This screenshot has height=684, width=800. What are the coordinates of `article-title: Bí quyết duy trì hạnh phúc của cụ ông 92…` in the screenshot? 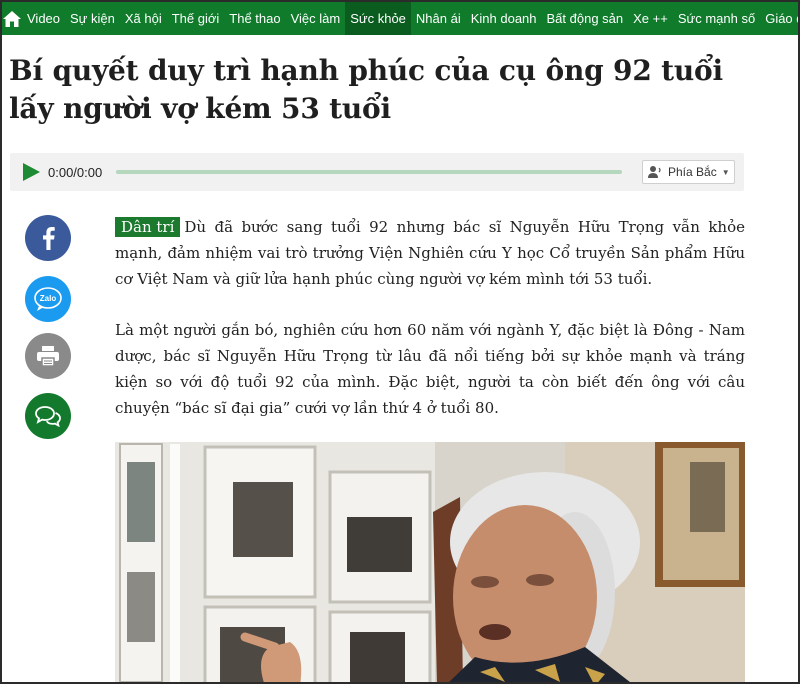 It's located at (366, 89).